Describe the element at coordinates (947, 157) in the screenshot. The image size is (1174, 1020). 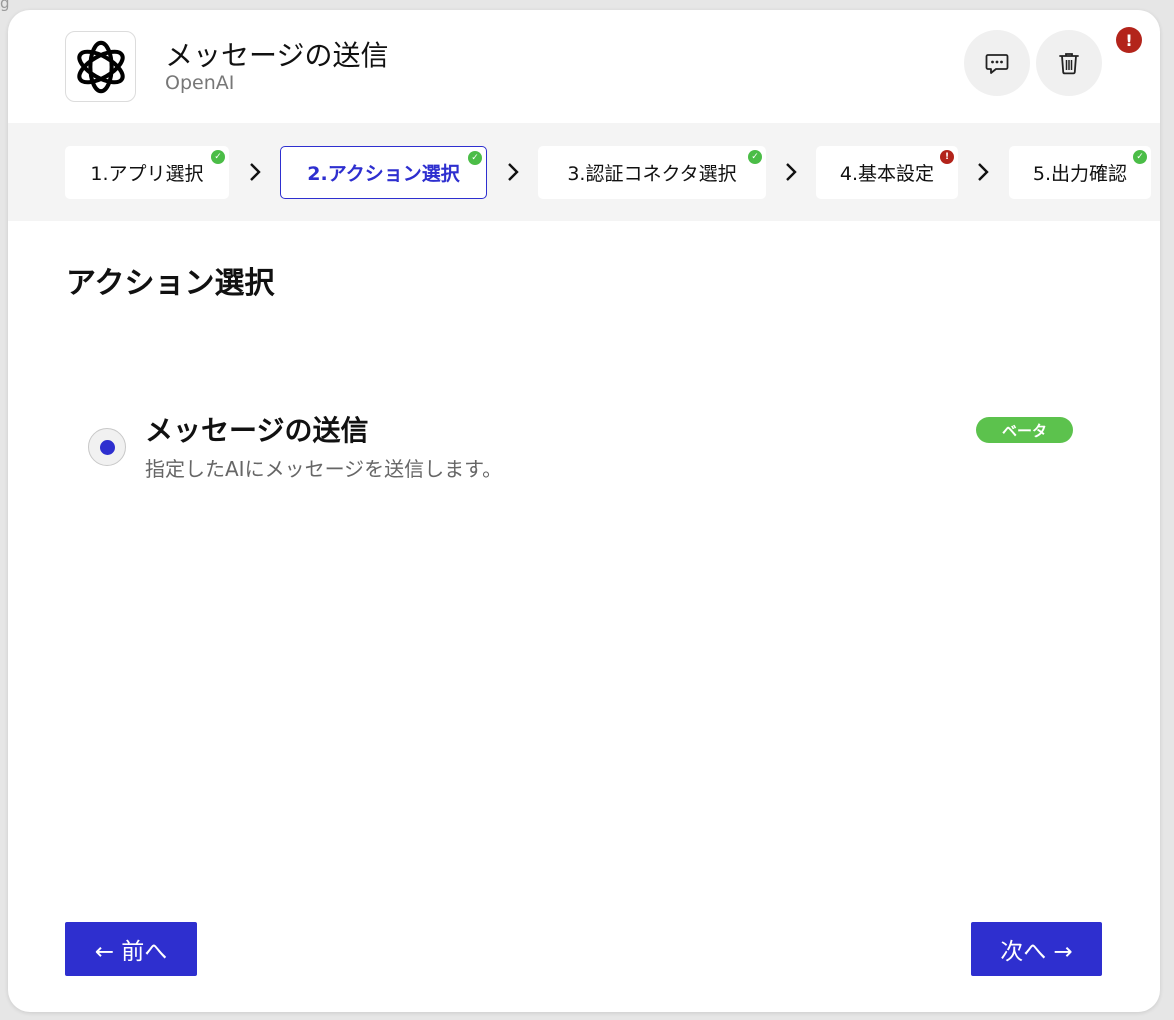
I see `error-icon: !` at that location.